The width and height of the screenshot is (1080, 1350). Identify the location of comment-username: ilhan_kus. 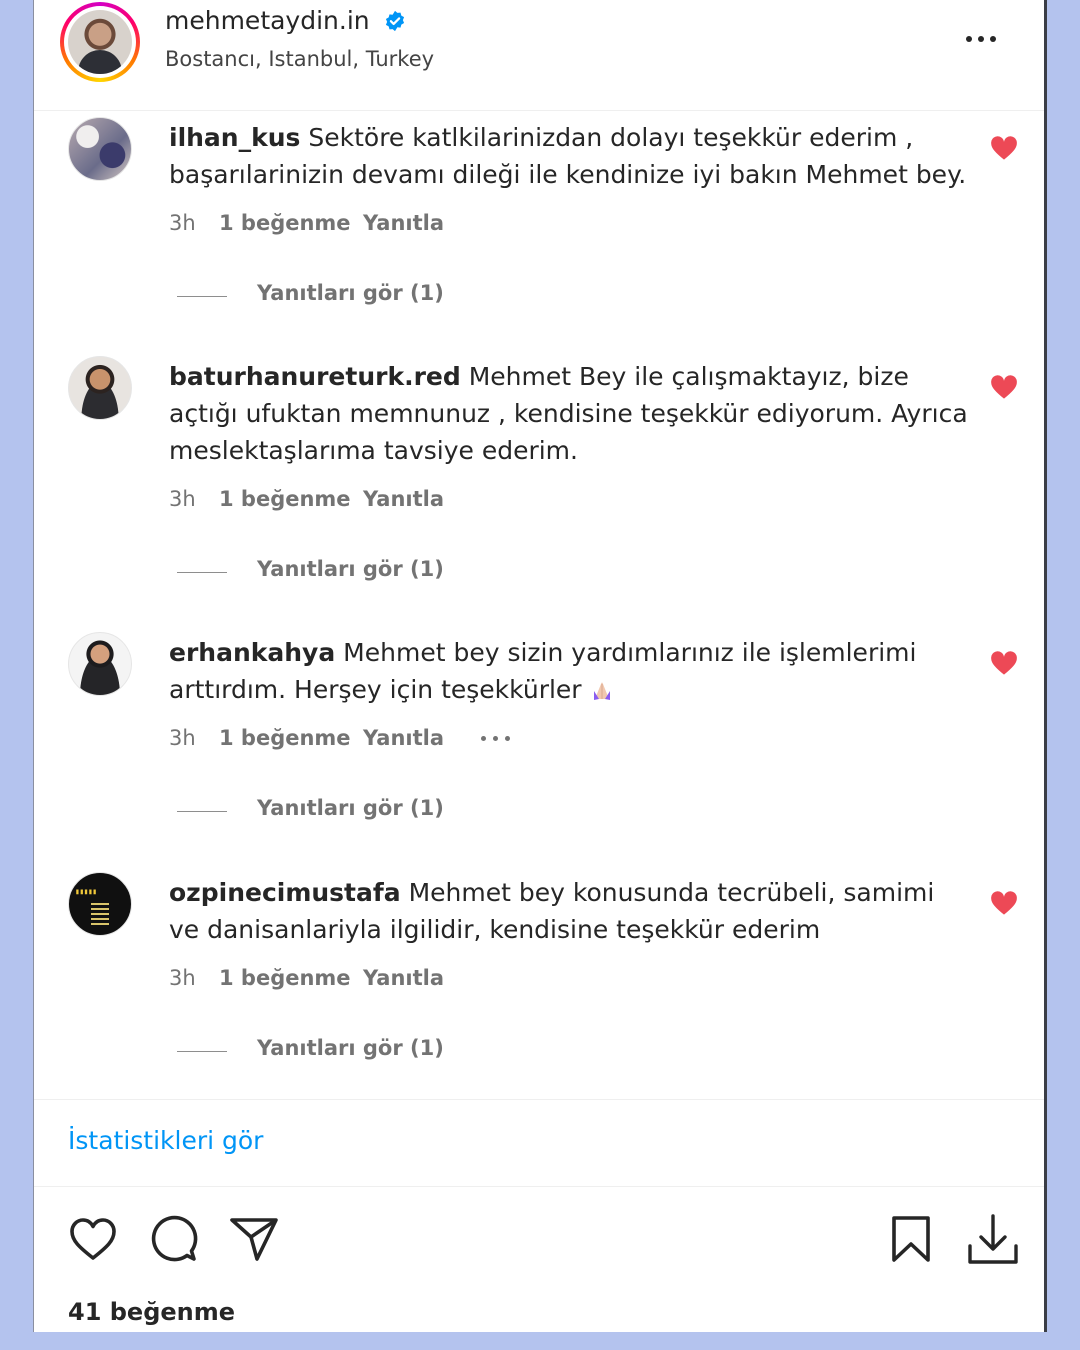
(234, 137).